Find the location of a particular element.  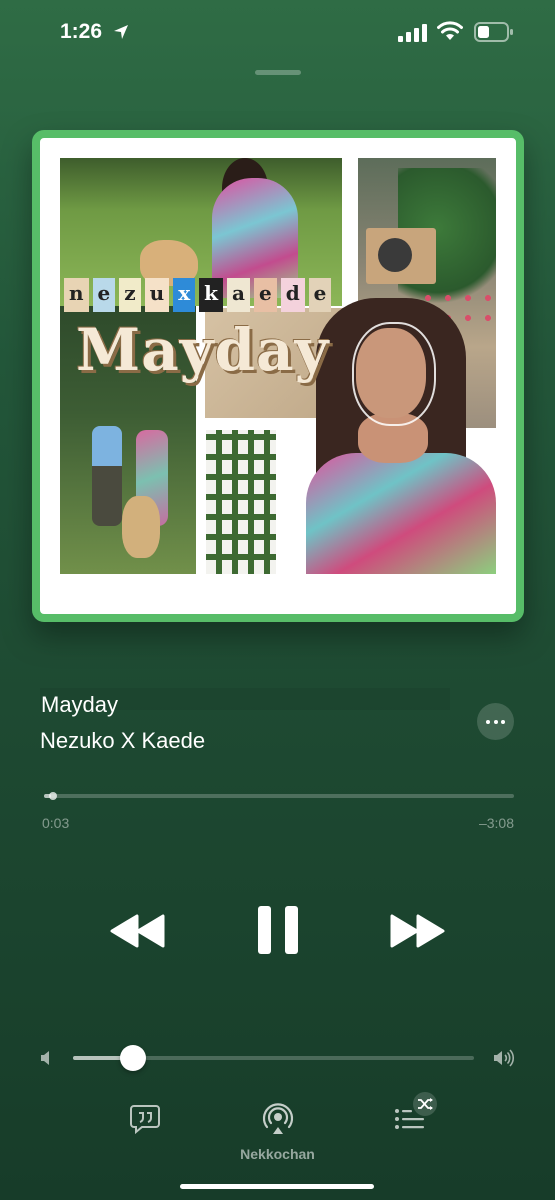

status-time: 1:26 is located at coordinates (81, 31).